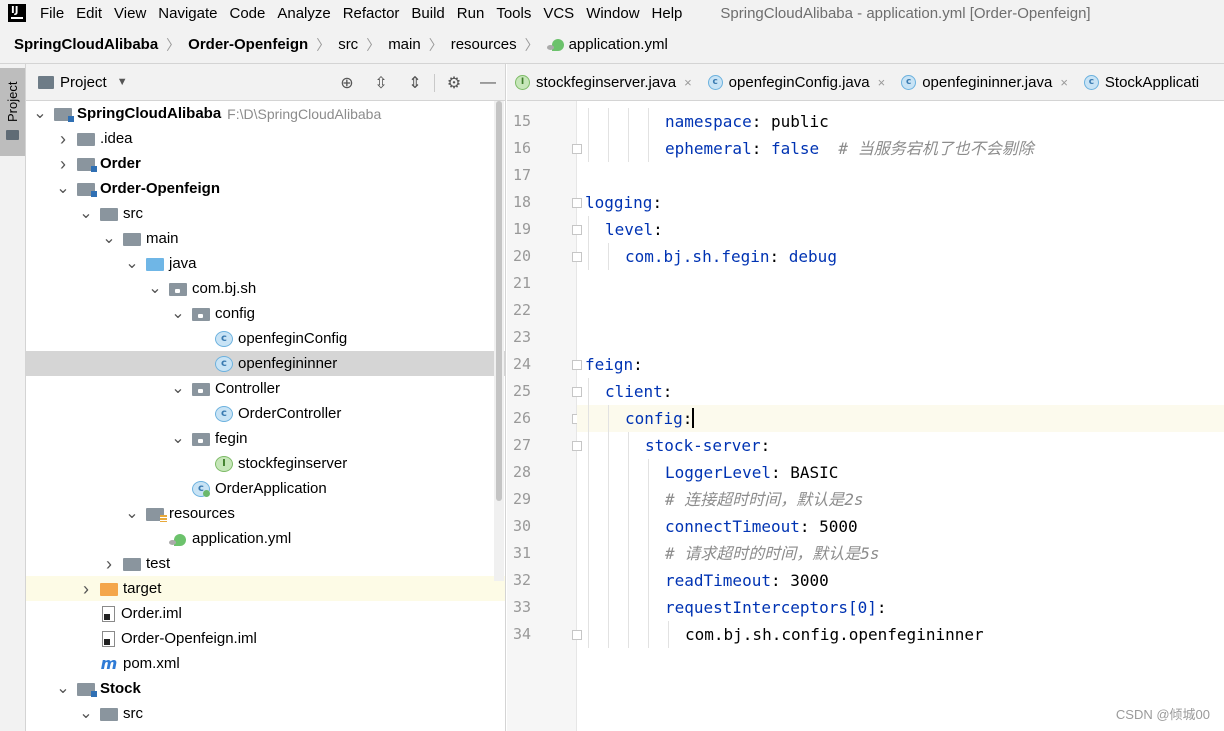  What do you see at coordinates (248, 44) in the screenshot?
I see `breadcrumb-item-module: Order-Openfeign` at bounding box center [248, 44].